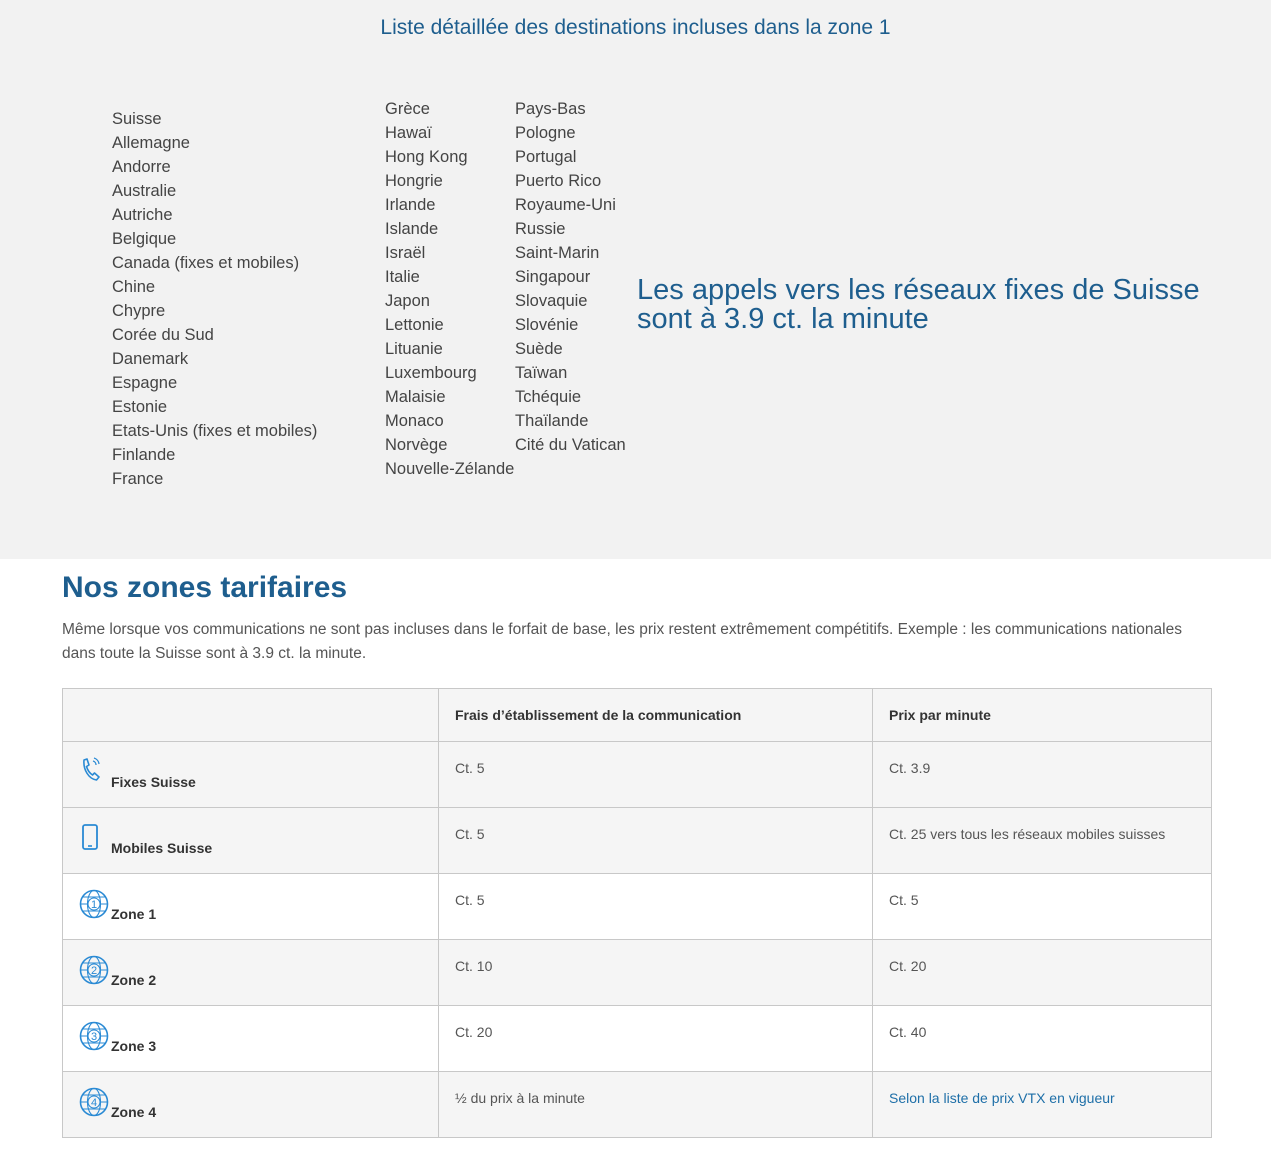 Image resolution: width=1271 pixels, height=1155 pixels. What do you see at coordinates (415, 397) in the screenshot?
I see `destination-item: Malaisie` at bounding box center [415, 397].